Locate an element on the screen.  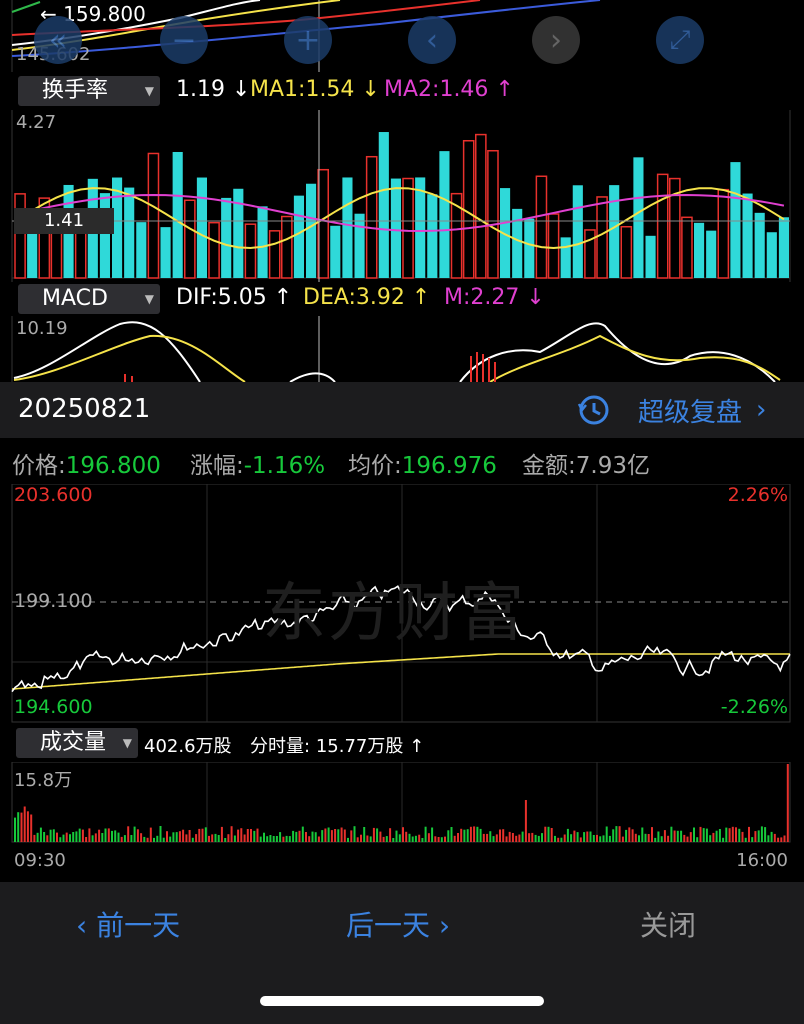
avg-field: 均价:196.976 is located at coordinates (422, 466).